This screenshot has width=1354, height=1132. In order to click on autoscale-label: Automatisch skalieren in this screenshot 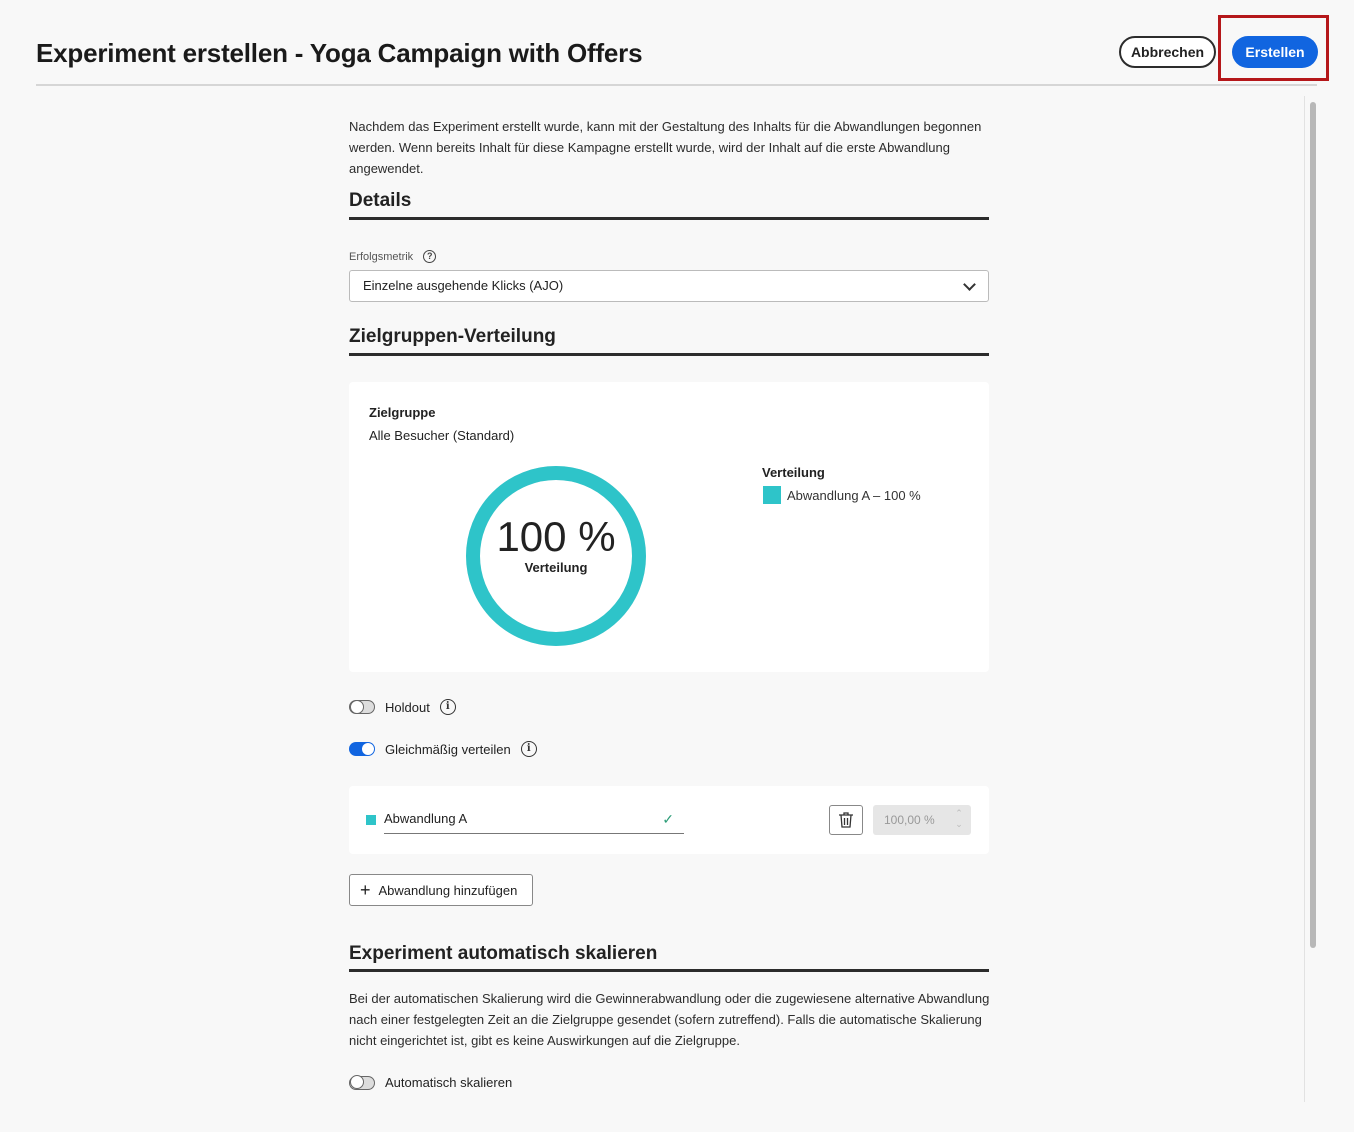, I will do `click(449, 1082)`.